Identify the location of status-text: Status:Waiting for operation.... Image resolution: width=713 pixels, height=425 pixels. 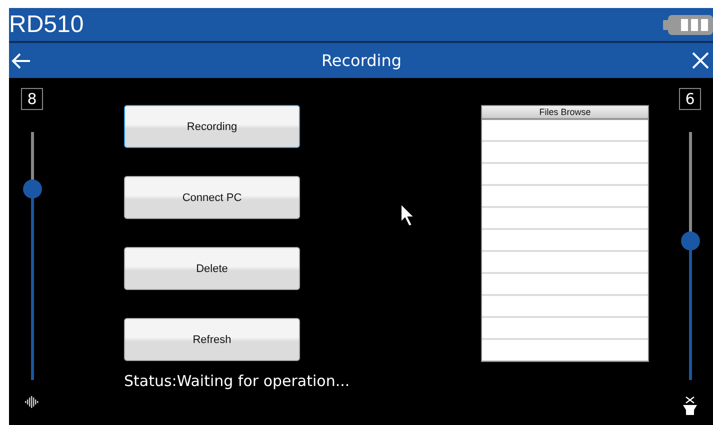
(237, 381).